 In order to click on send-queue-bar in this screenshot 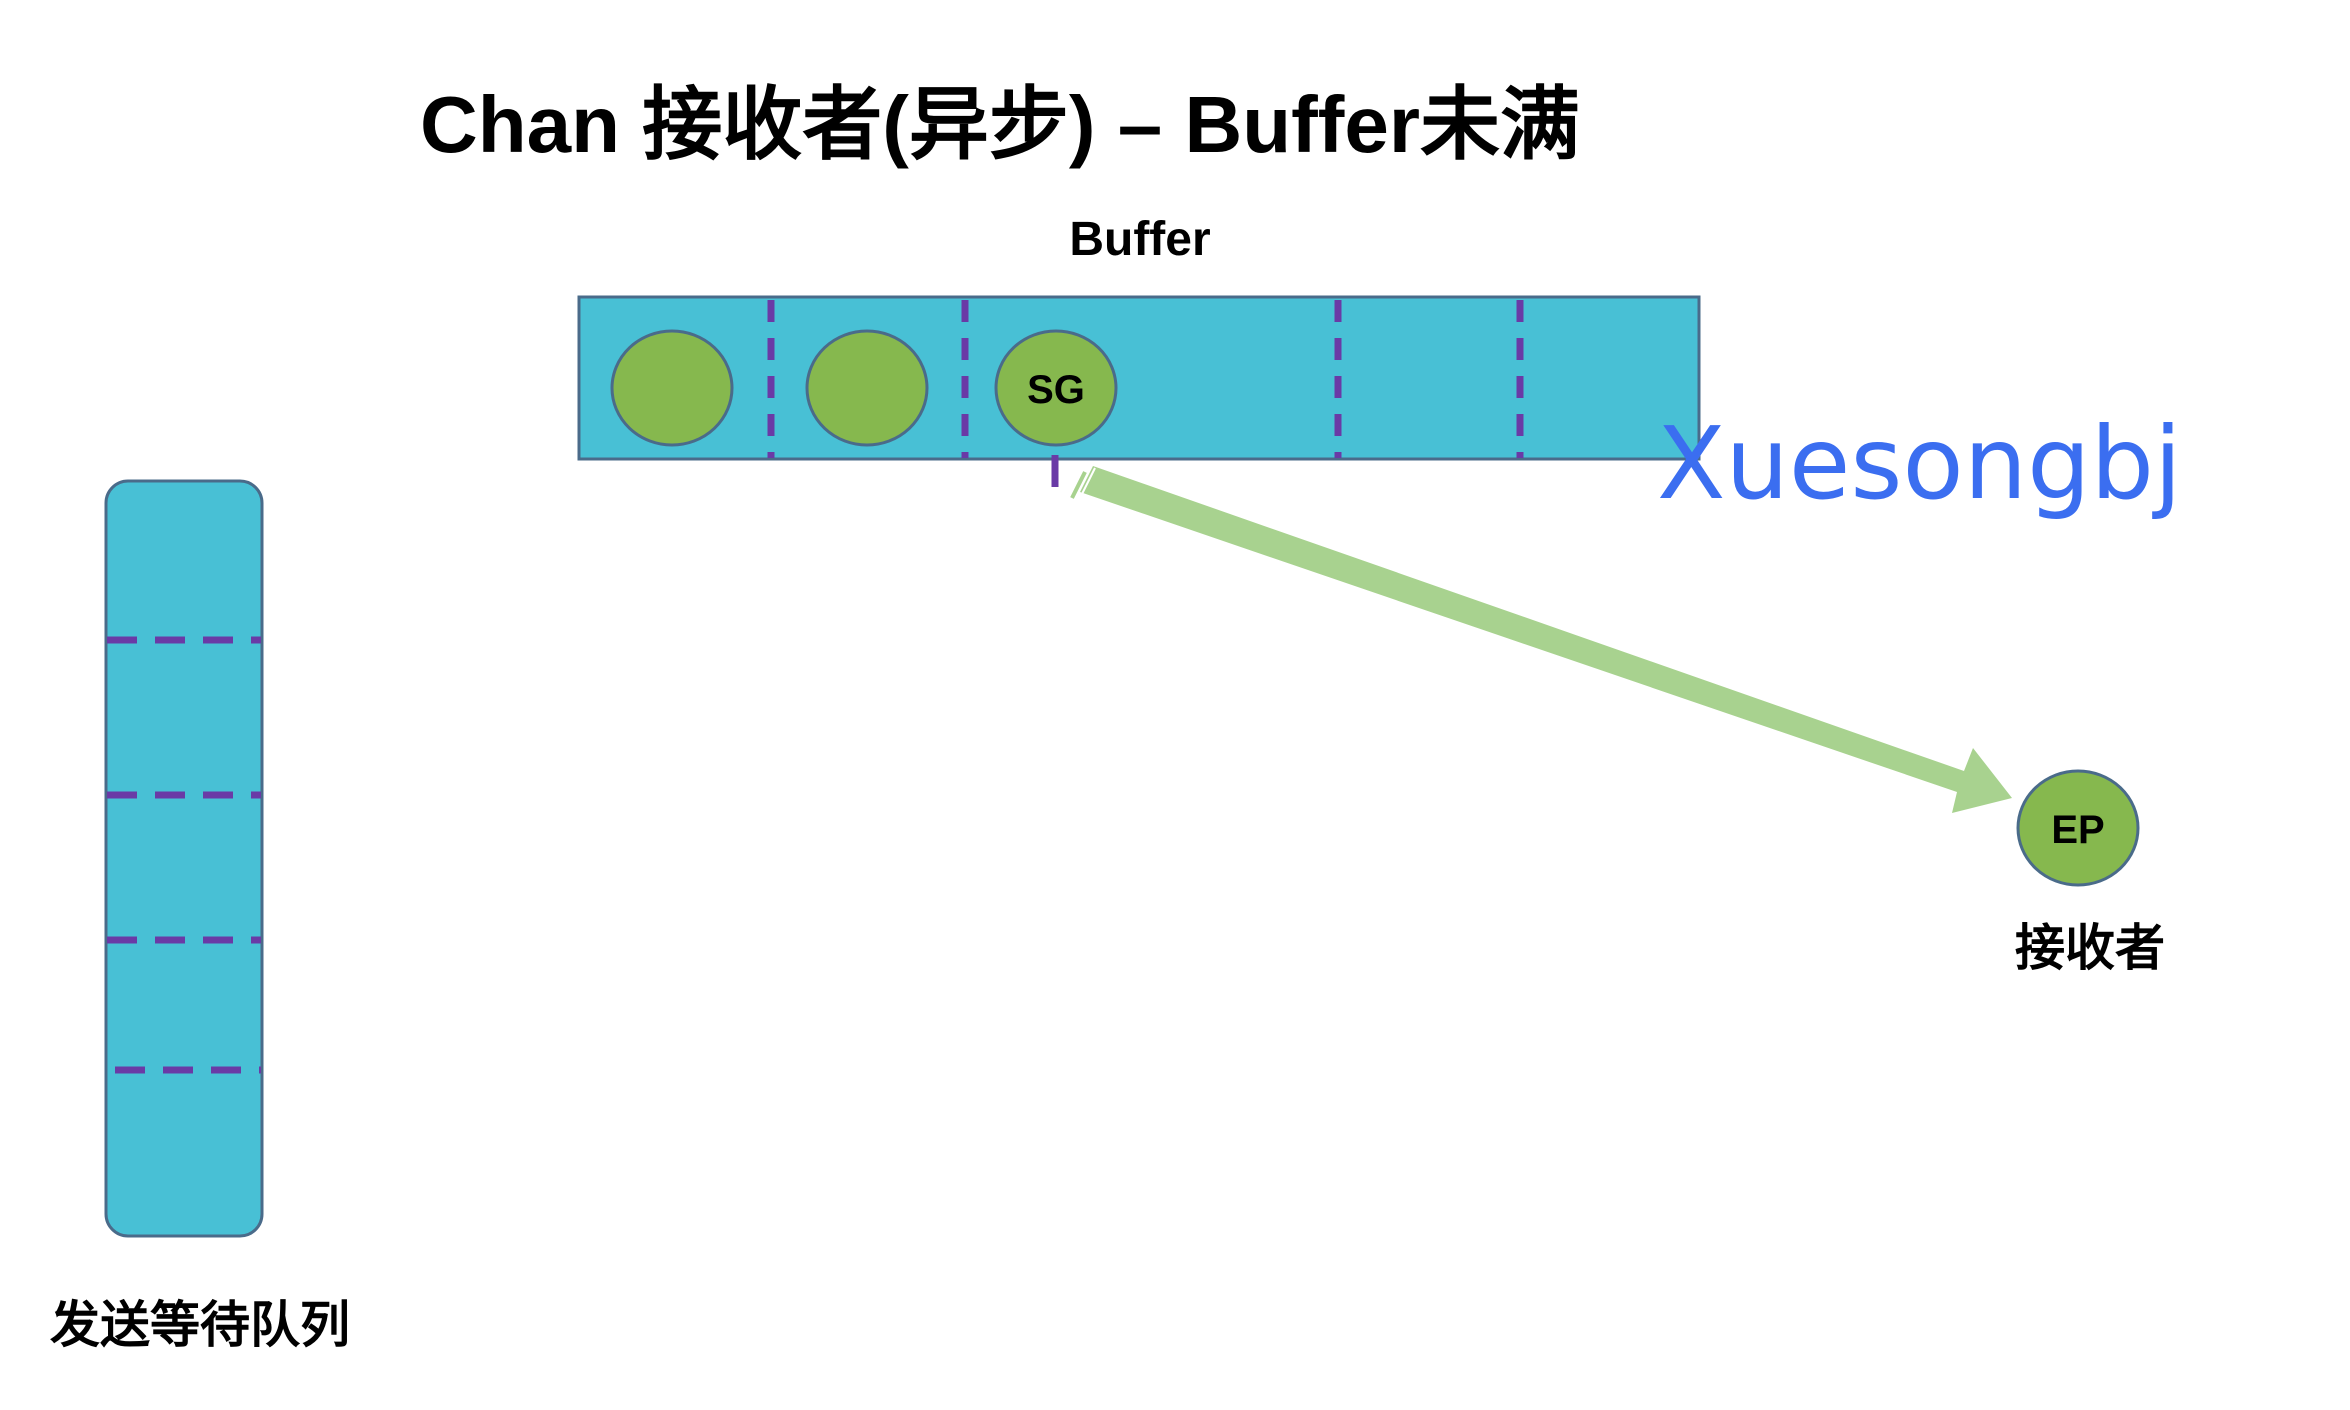, I will do `click(184, 858)`.